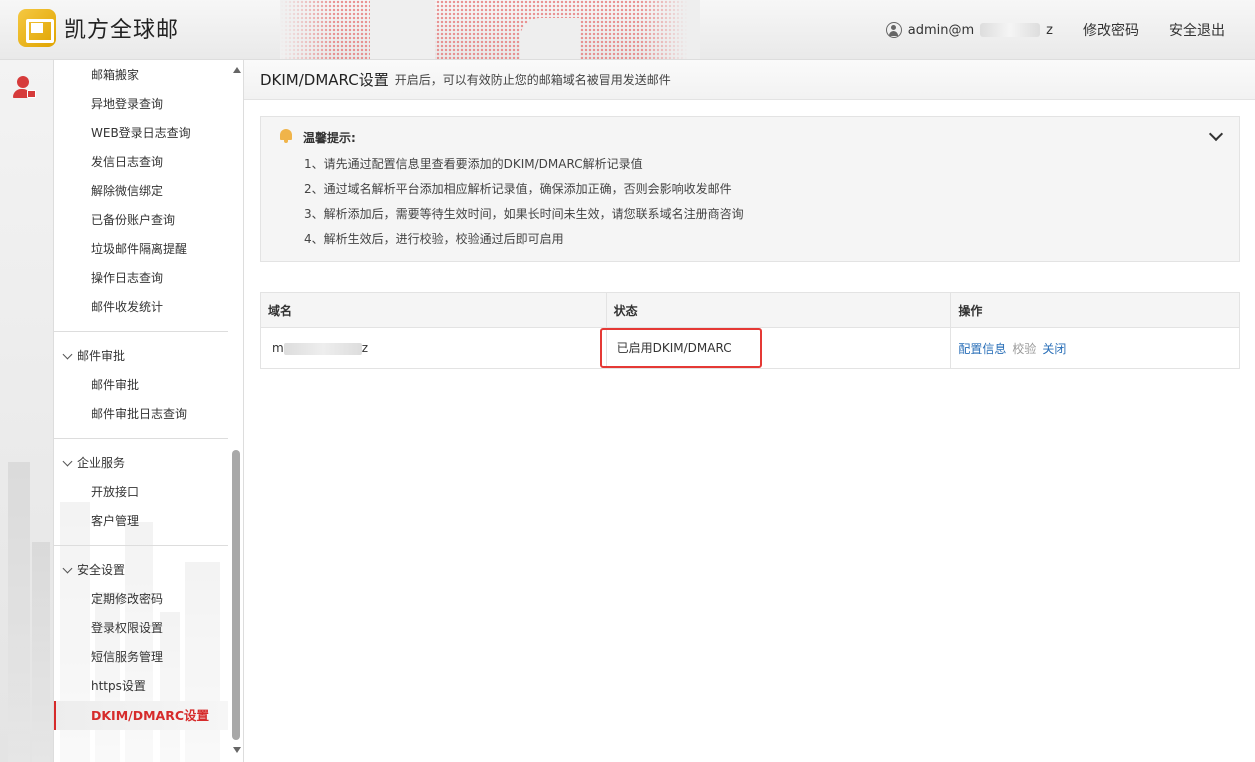 This screenshot has width=1255, height=762. Describe the element at coordinates (1111, 30) in the screenshot. I see `change-password-link: 修改密码` at that location.